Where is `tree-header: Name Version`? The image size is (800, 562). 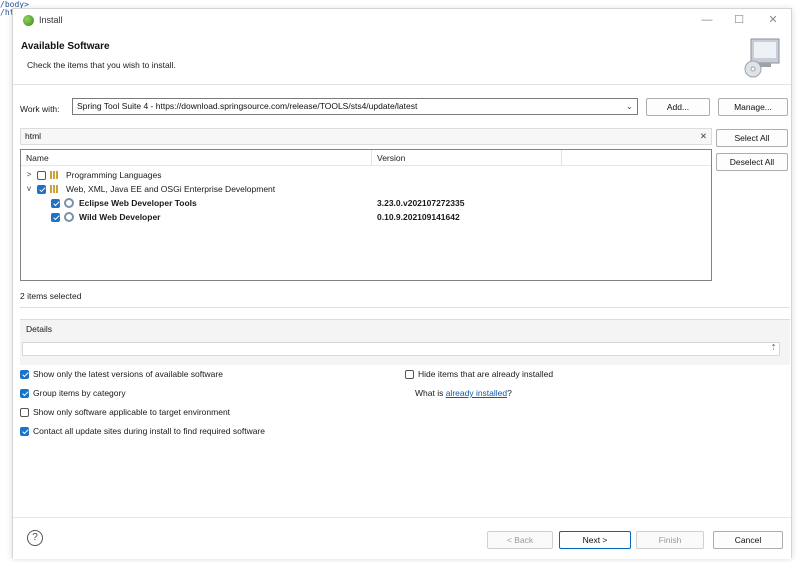 tree-header: Name Version is located at coordinates (366, 158).